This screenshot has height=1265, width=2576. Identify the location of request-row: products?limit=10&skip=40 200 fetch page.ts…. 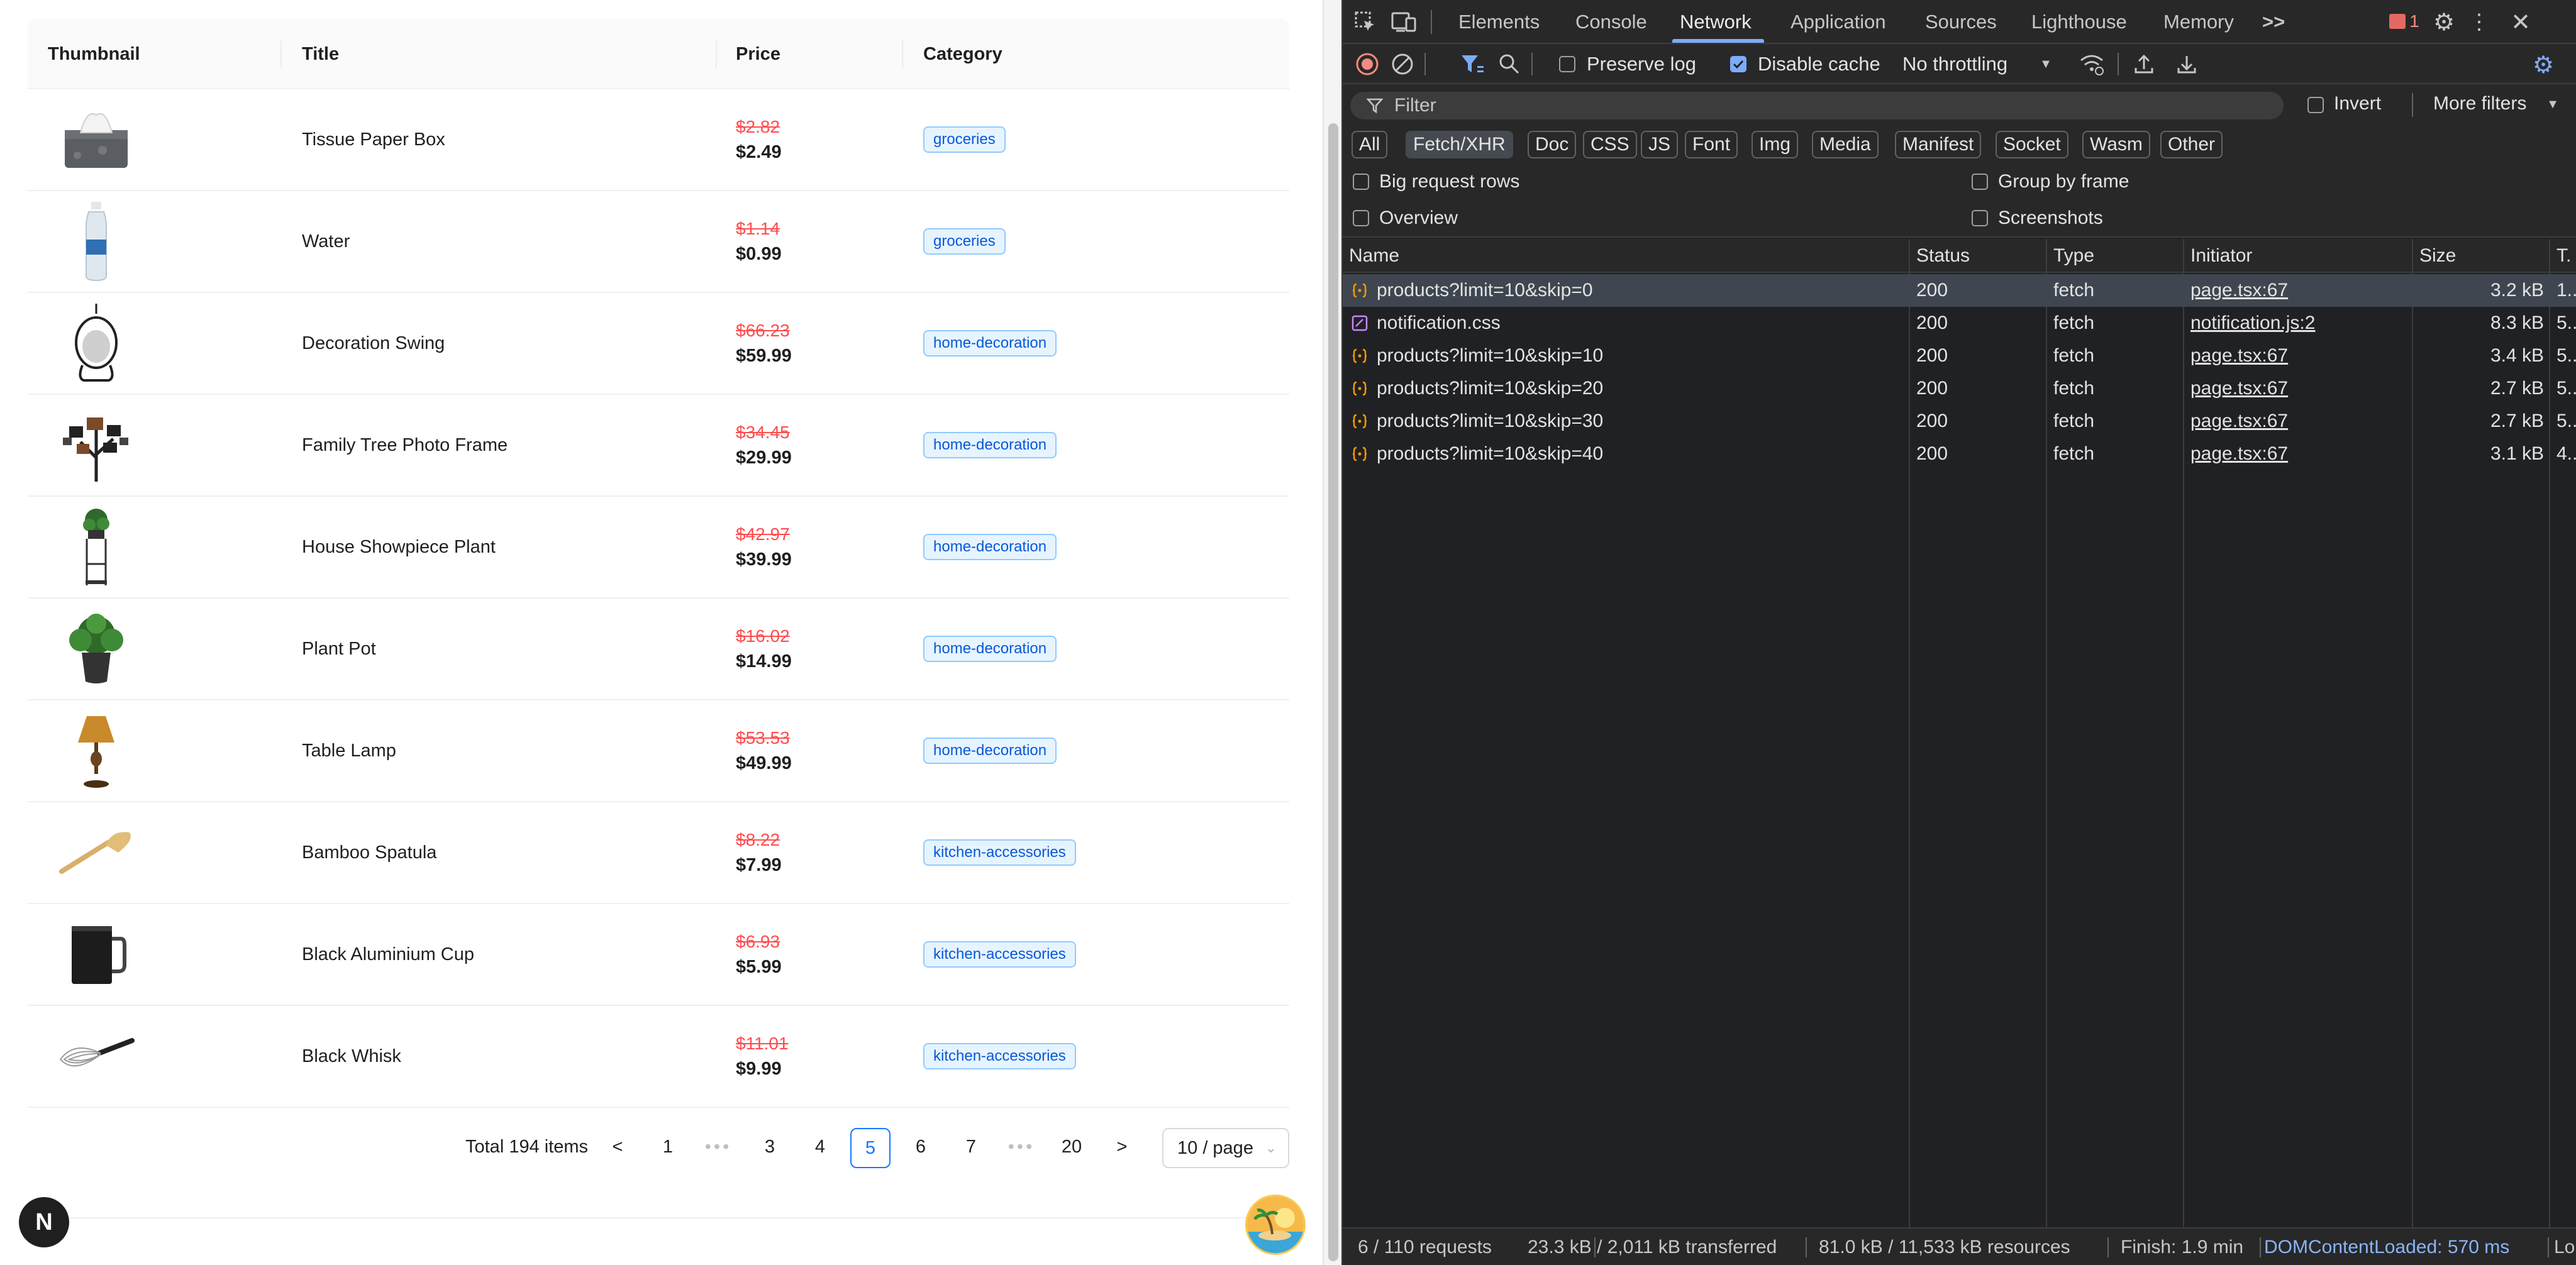
(1959, 454).